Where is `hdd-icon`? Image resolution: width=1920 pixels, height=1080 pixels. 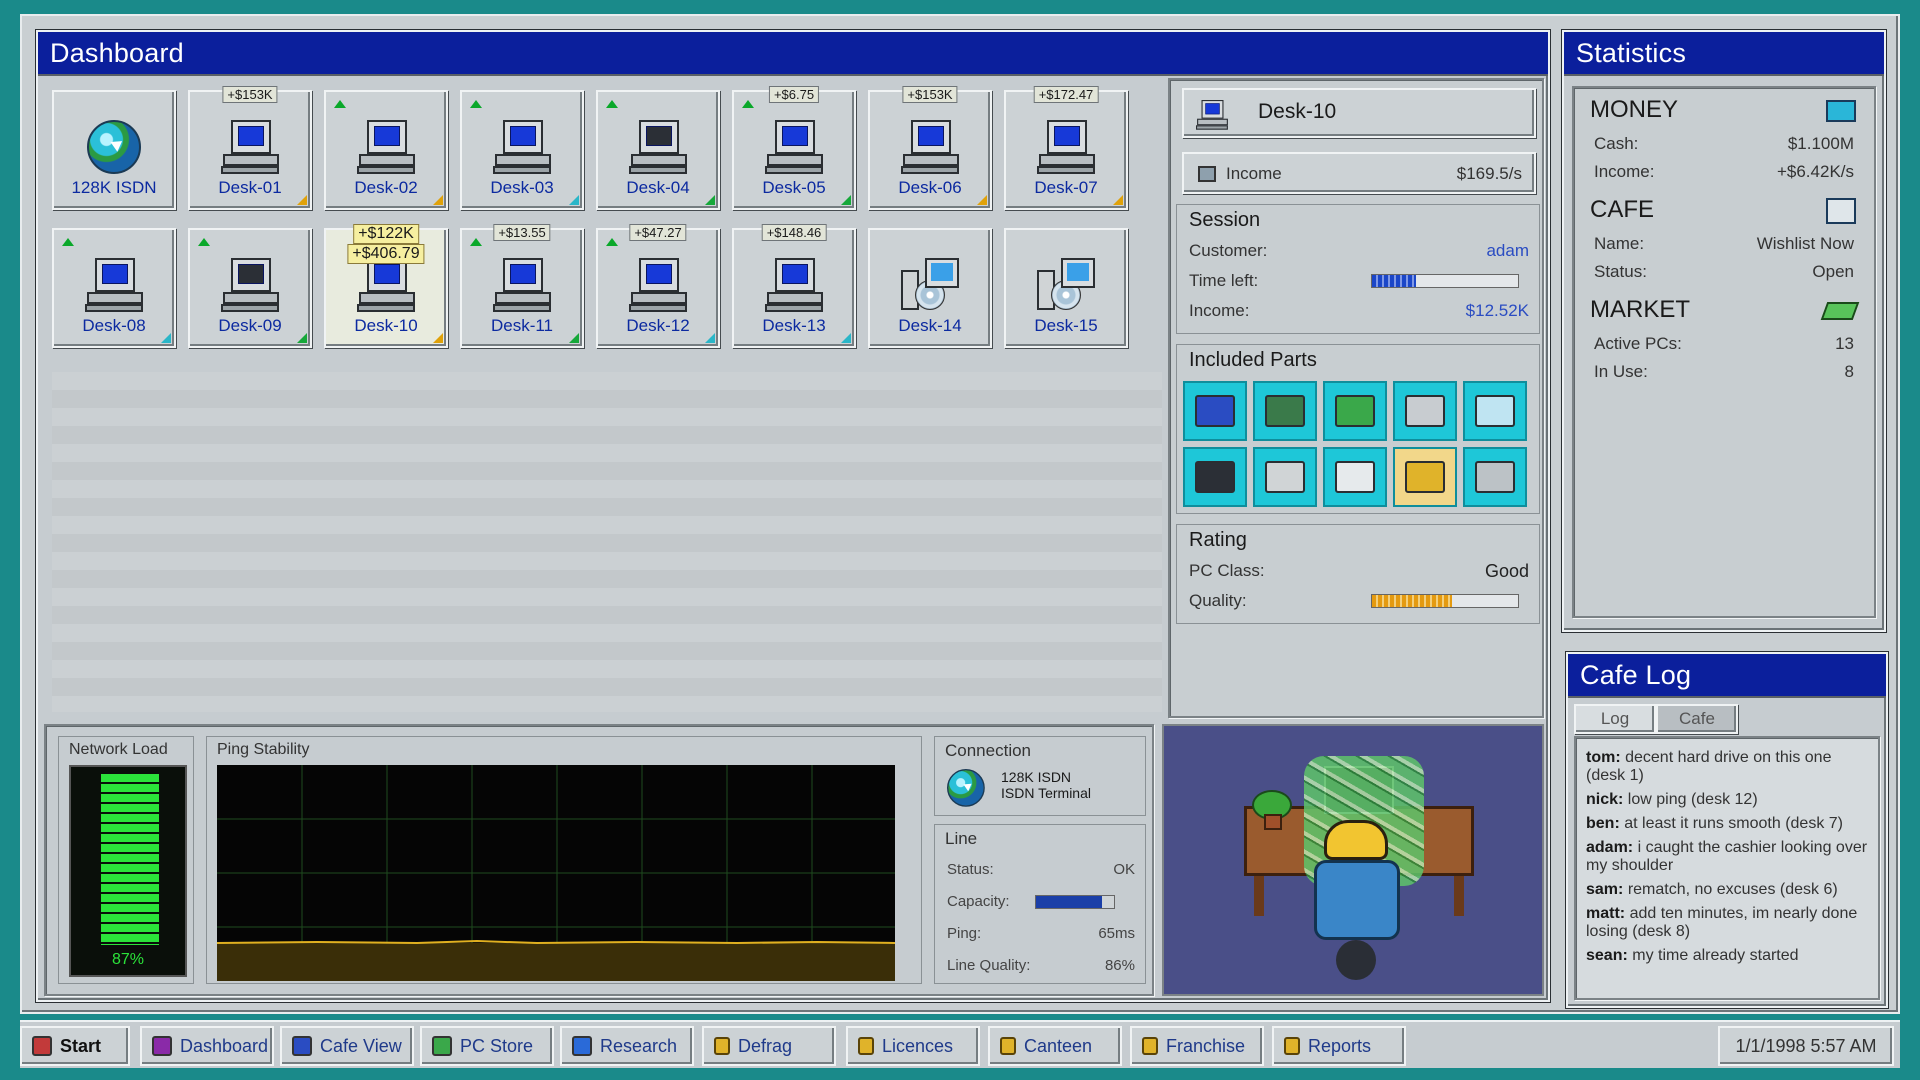 hdd-icon is located at coordinates (1215, 411).